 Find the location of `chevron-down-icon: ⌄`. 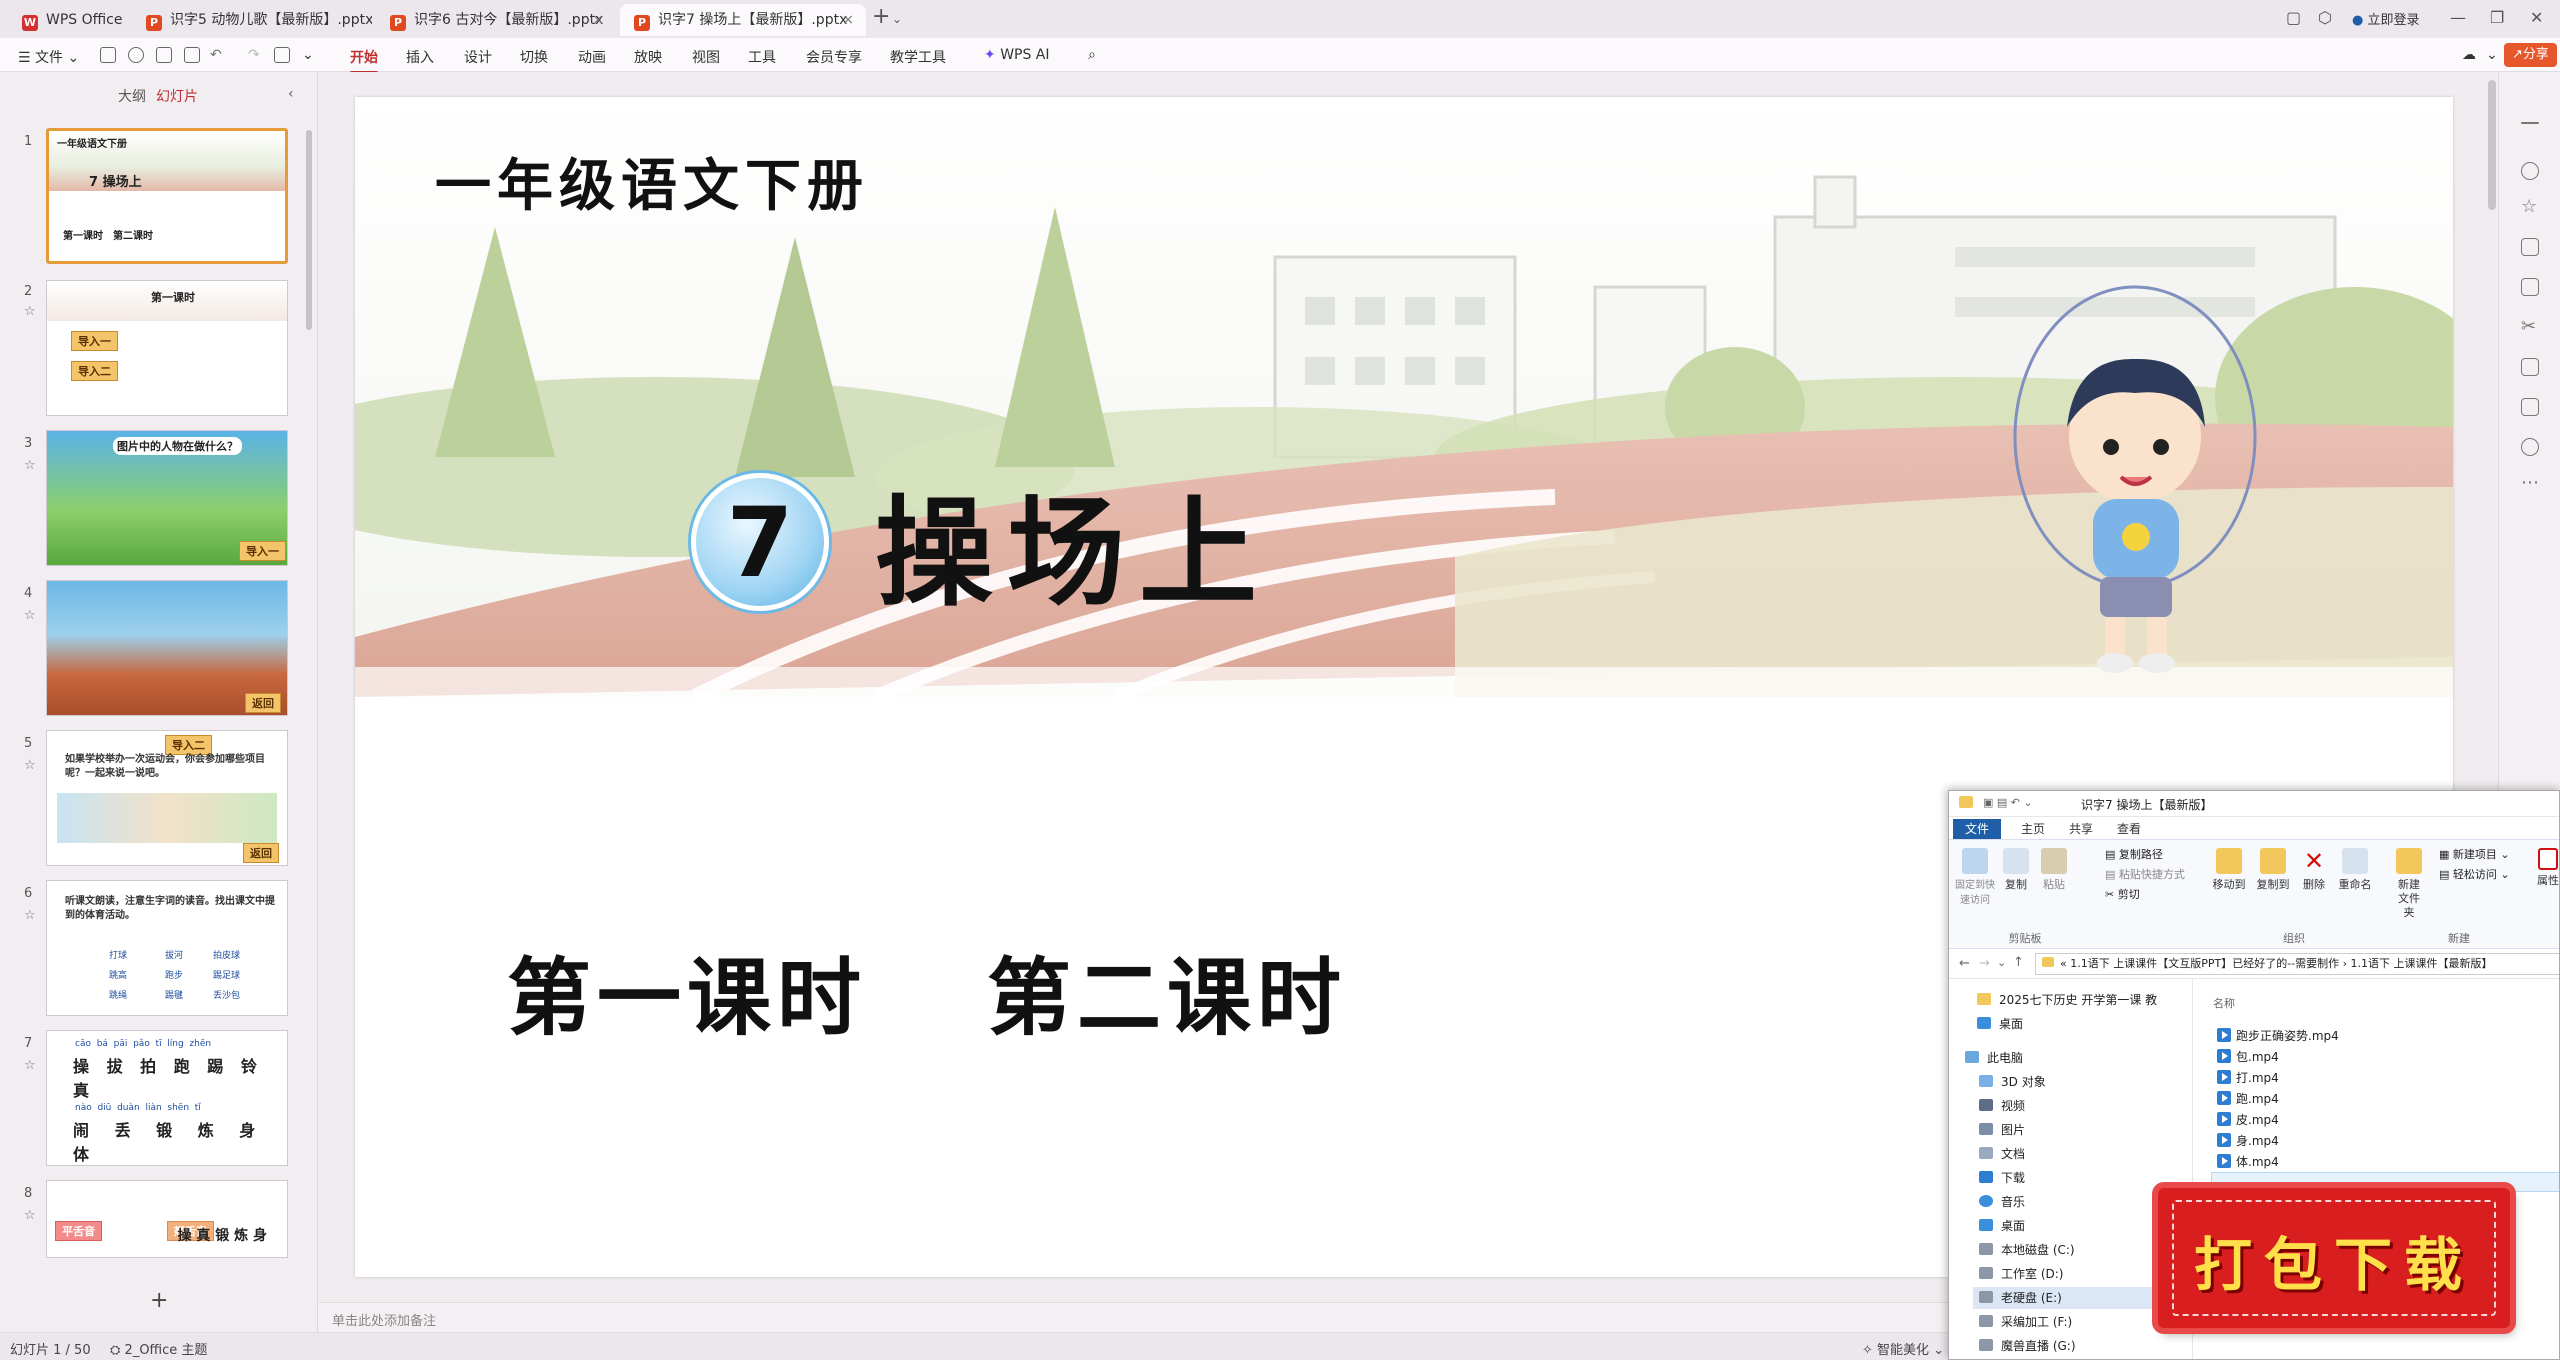

chevron-down-icon: ⌄ is located at coordinates (897, 19).